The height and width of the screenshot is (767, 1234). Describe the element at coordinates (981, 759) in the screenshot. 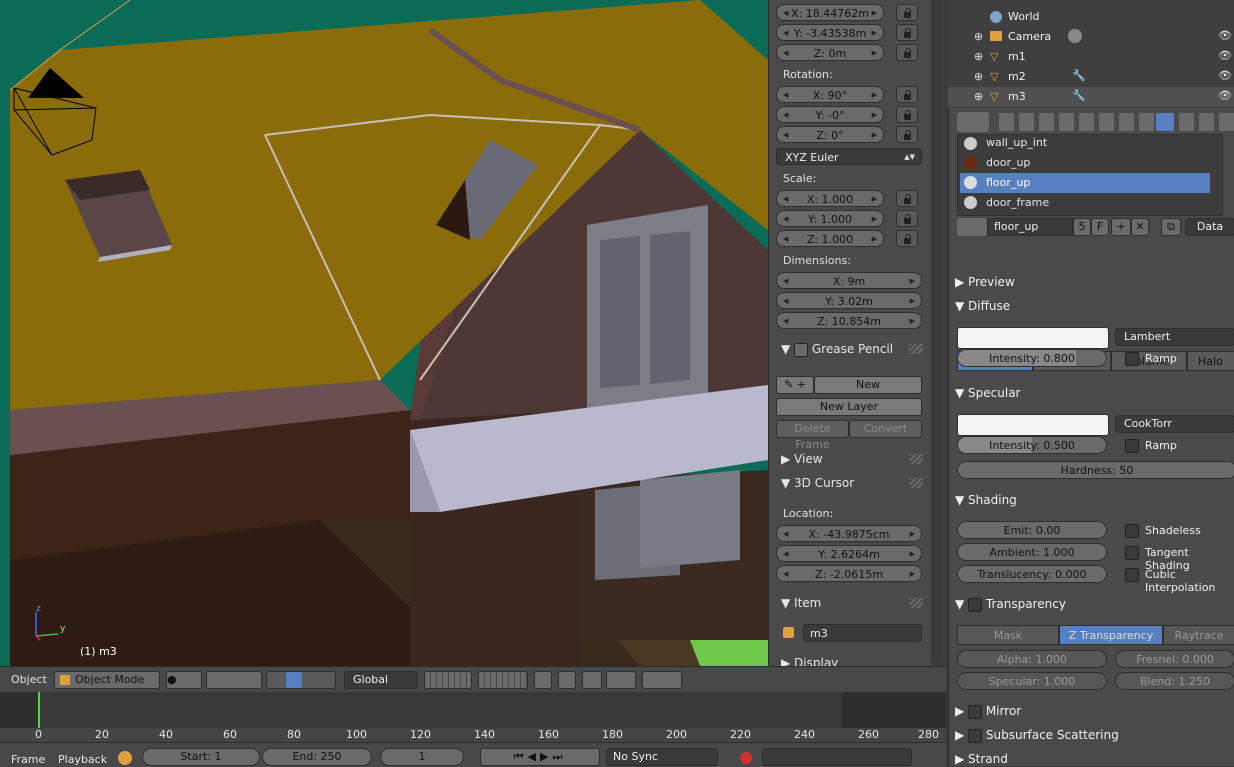

I see `strand-section-header: ▶ Strand` at that location.